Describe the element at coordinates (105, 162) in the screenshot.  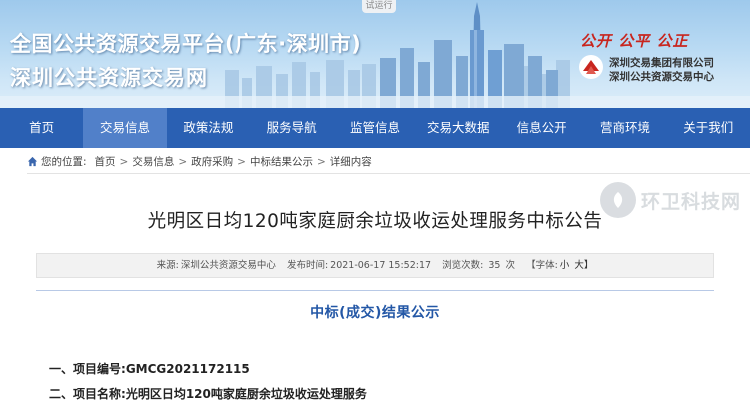
I see `breadcrumb-home: 首页` at that location.